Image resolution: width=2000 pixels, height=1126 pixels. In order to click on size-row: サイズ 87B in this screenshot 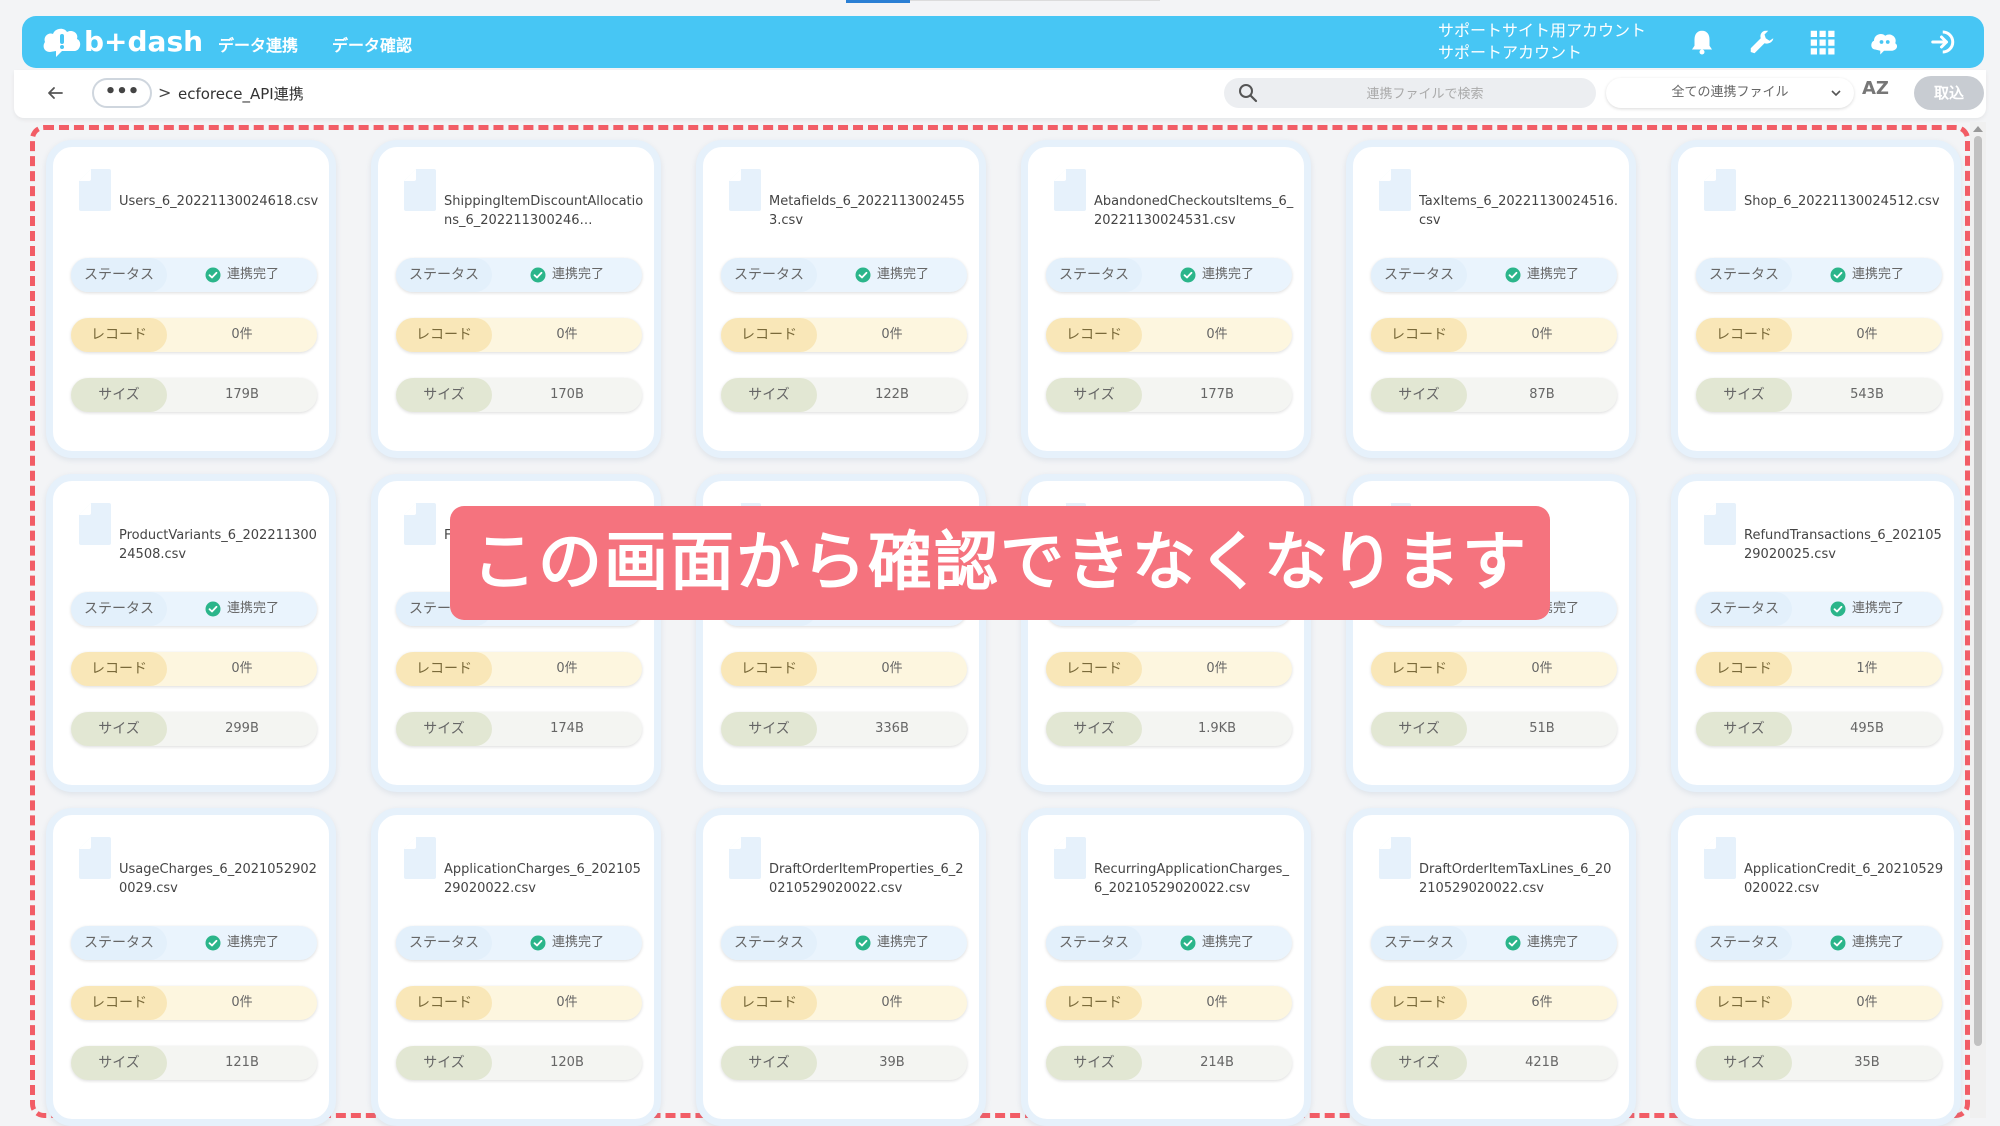, I will do `click(1494, 395)`.